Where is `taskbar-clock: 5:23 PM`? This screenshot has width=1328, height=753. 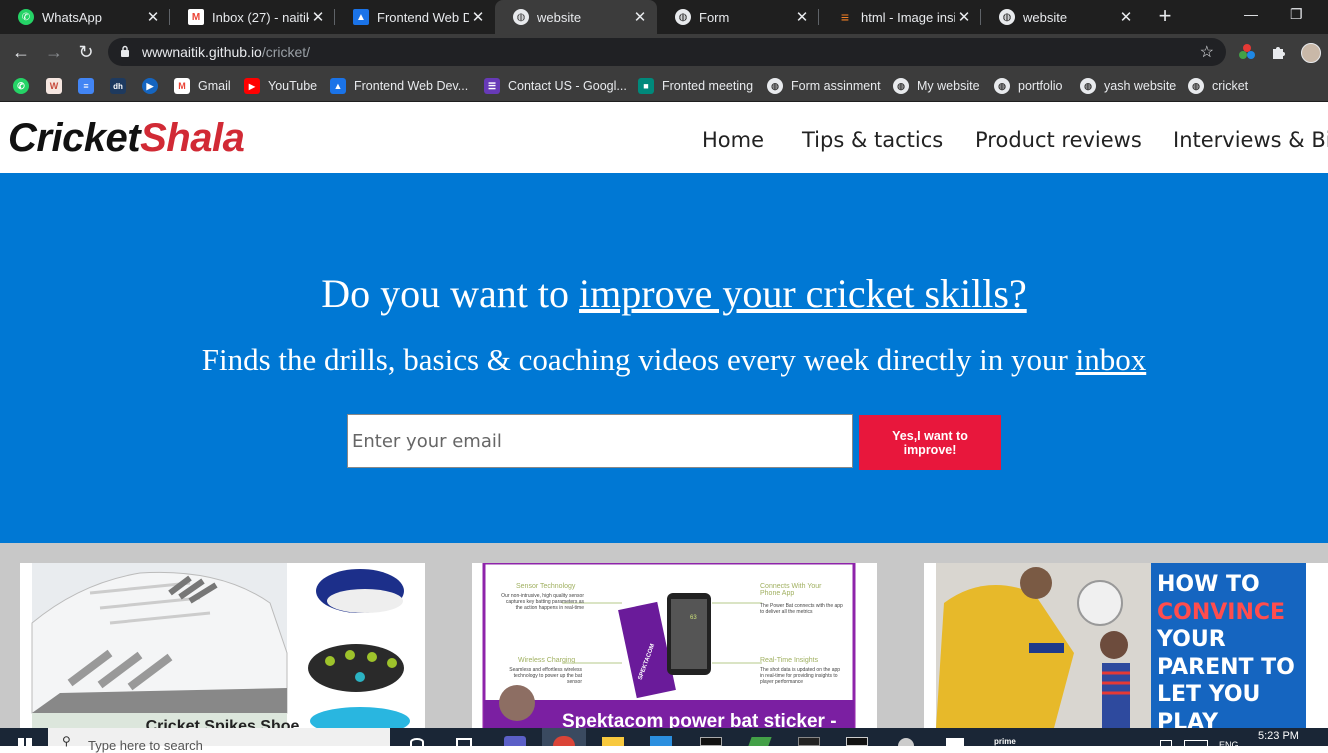 taskbar-clock: 5:23 PM is located at coordinates (1278, 736).